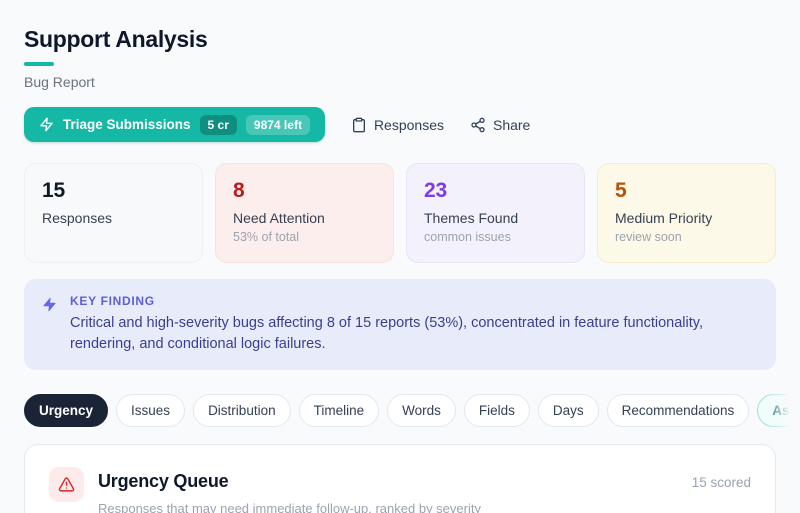  Describe the element at coordinates (408, 124) in the screenshot. I see `responses-button-label: Responses` at that location.